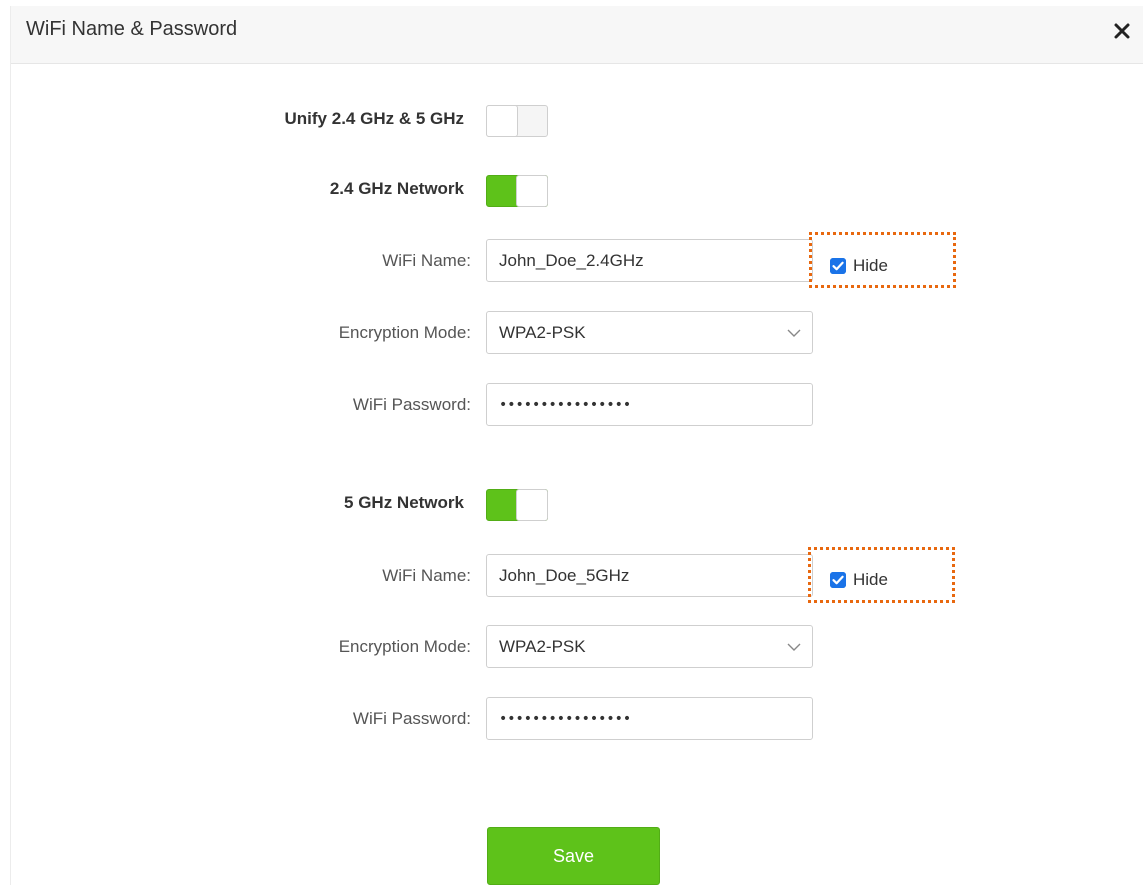 This screenshot has width=1143, height=885. Describe the element at coordinates (649, 404) in the screenshot. I see `password-24-input` at that location.